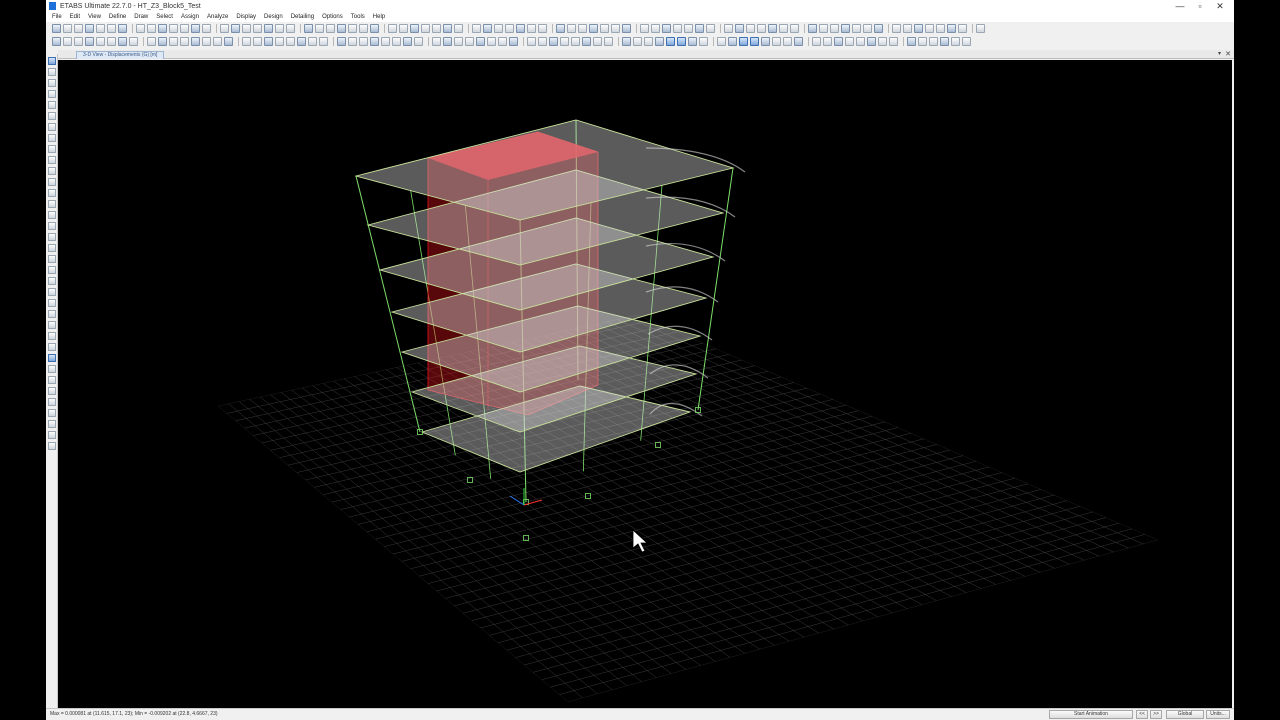  I want to click on menu-analyze: Analyze, so click(217, 17).